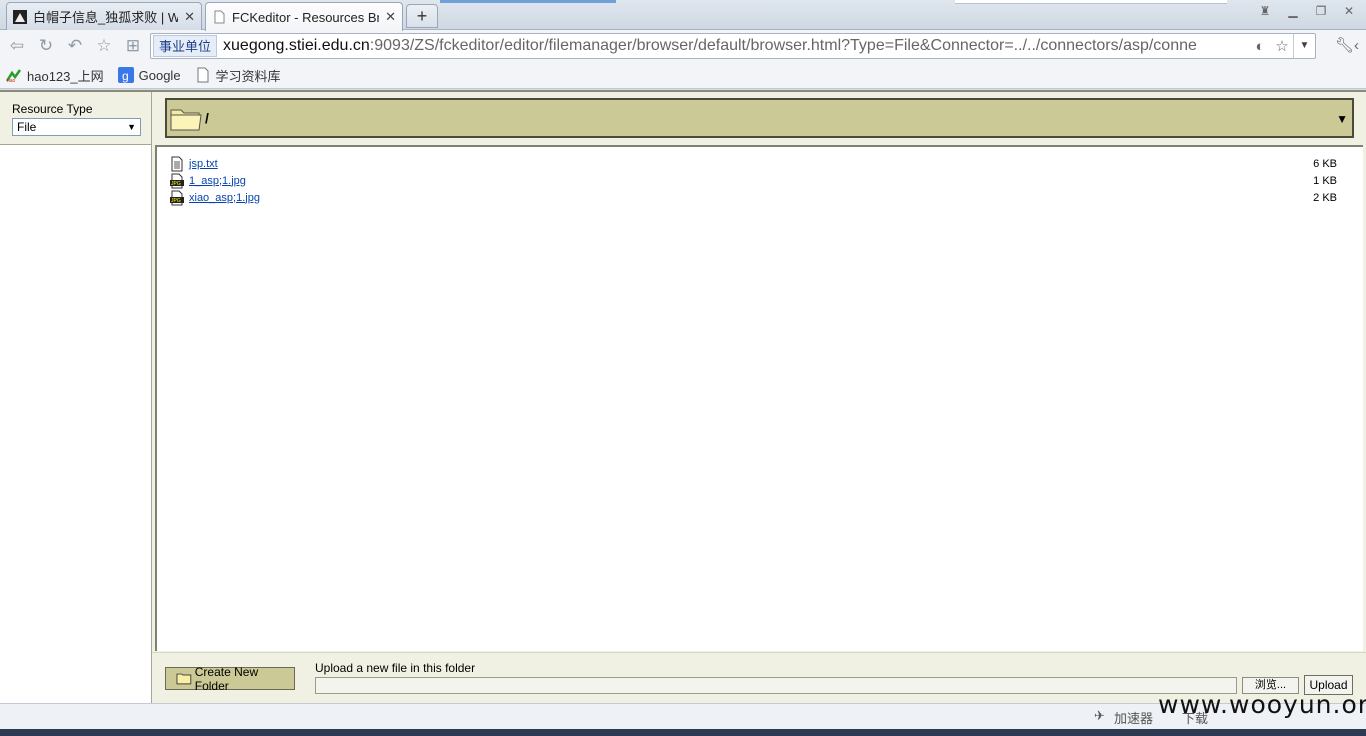 The height and width of the screenshot is (736, 1366). Describe the element at coordinates (296, 45) in the screenshot. I see `url-host: xuegong.stiei.edu.cn` at that location.